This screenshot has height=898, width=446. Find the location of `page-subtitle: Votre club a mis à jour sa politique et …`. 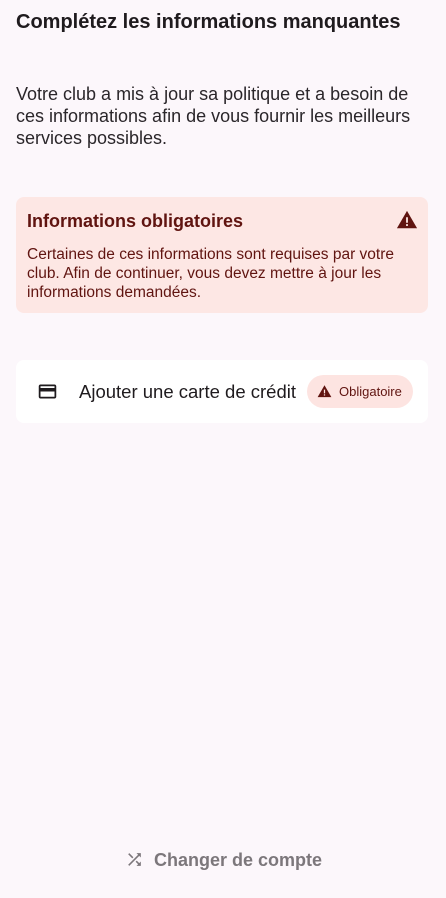

page-subtitle: Votre club a mis à jour sa politique et … is located at coordinates (213, 116).